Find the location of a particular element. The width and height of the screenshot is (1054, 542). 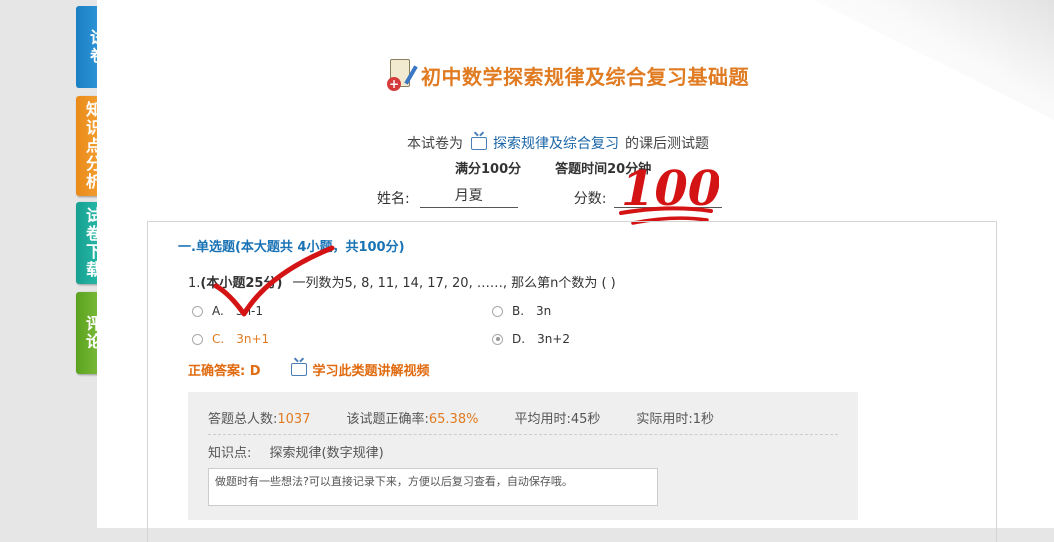

kp-label: 知识点: is located at coordinates (230, 453).